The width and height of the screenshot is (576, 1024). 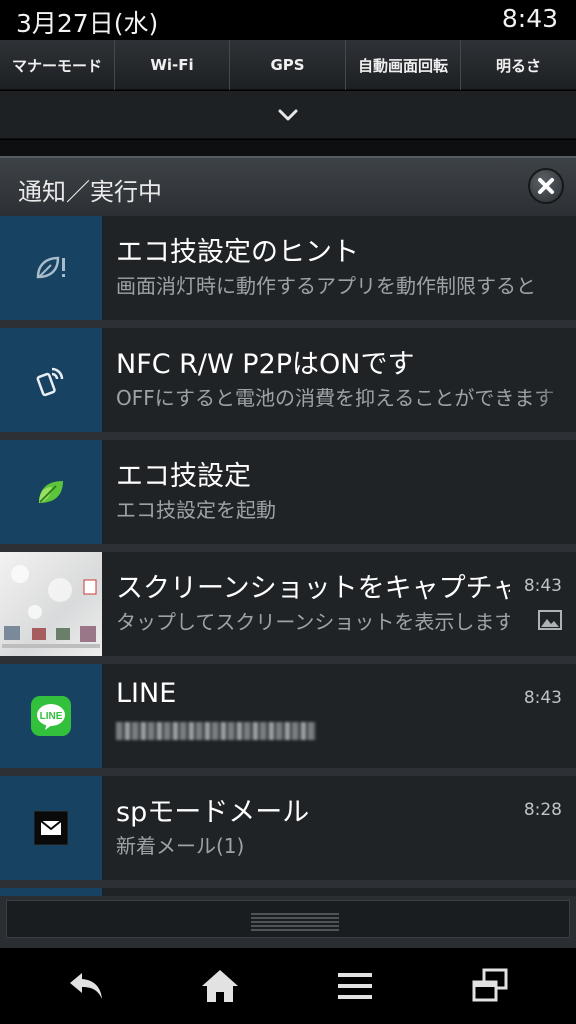 What do you see at coordinates (542, 810) in the screenshot?
I see `notification-time: 8:28` at bounding box center [542, 810].